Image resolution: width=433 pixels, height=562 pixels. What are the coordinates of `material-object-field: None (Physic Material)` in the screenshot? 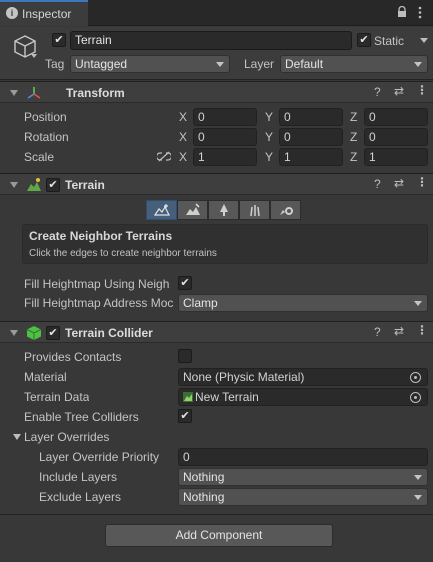 It's located at (303, 377).